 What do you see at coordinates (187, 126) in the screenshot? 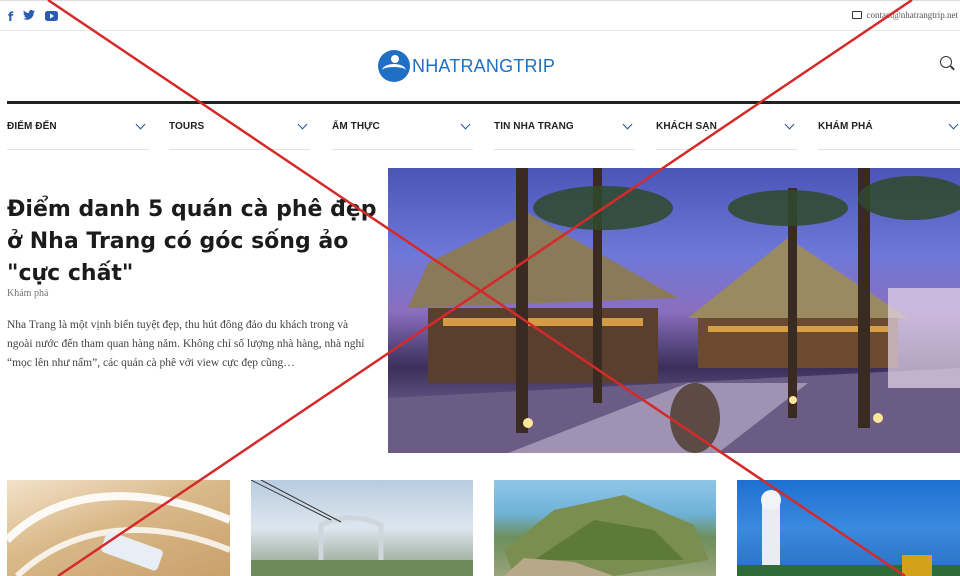
I see `nav-item-label: TOURS` at bounding box center [187, 126].